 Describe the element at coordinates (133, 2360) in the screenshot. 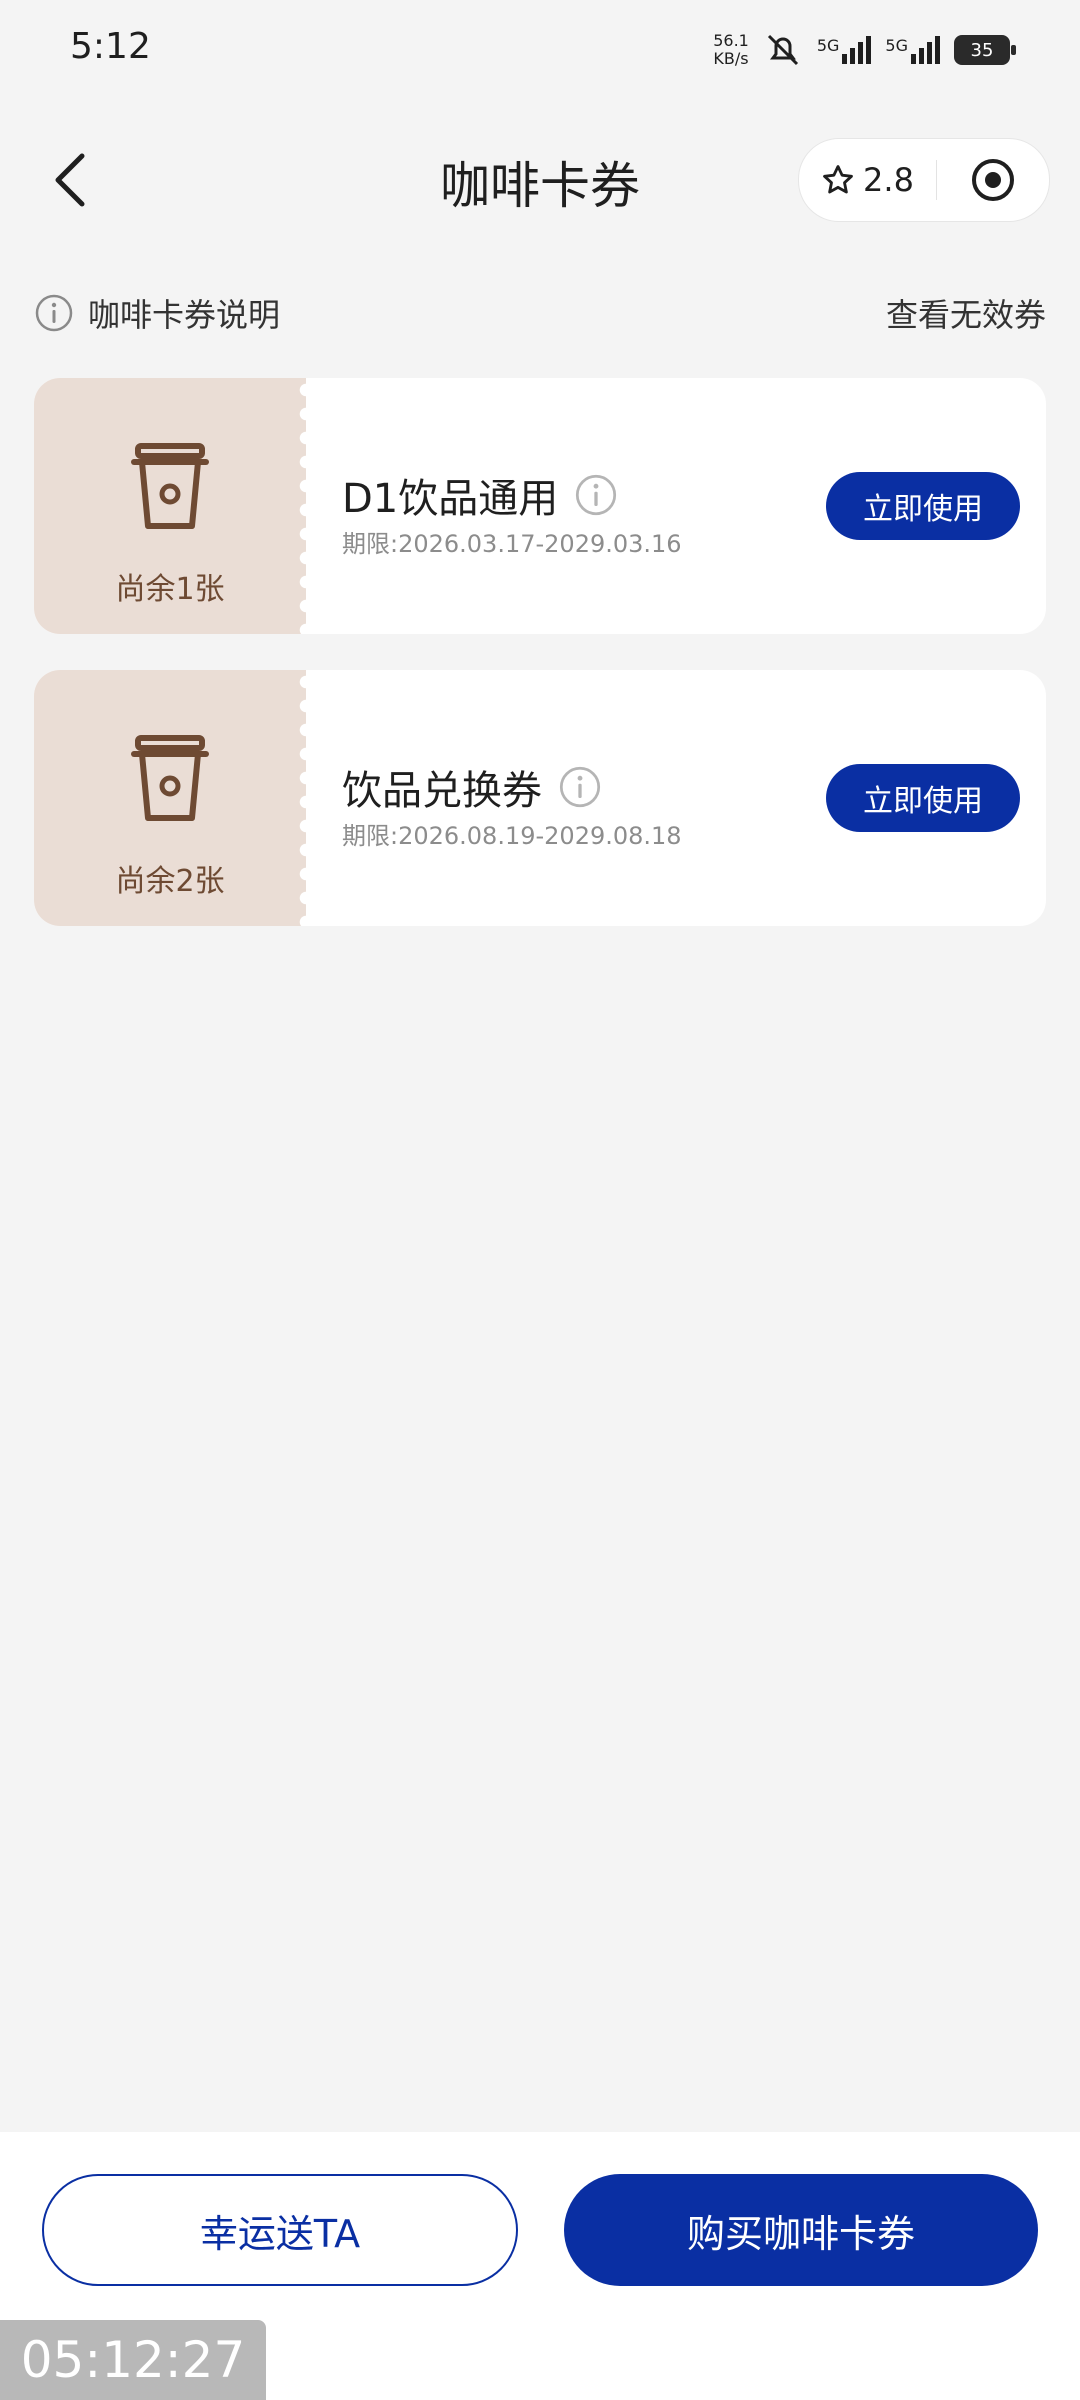

I see `screen-record-timer: 05:12:27` at that location.